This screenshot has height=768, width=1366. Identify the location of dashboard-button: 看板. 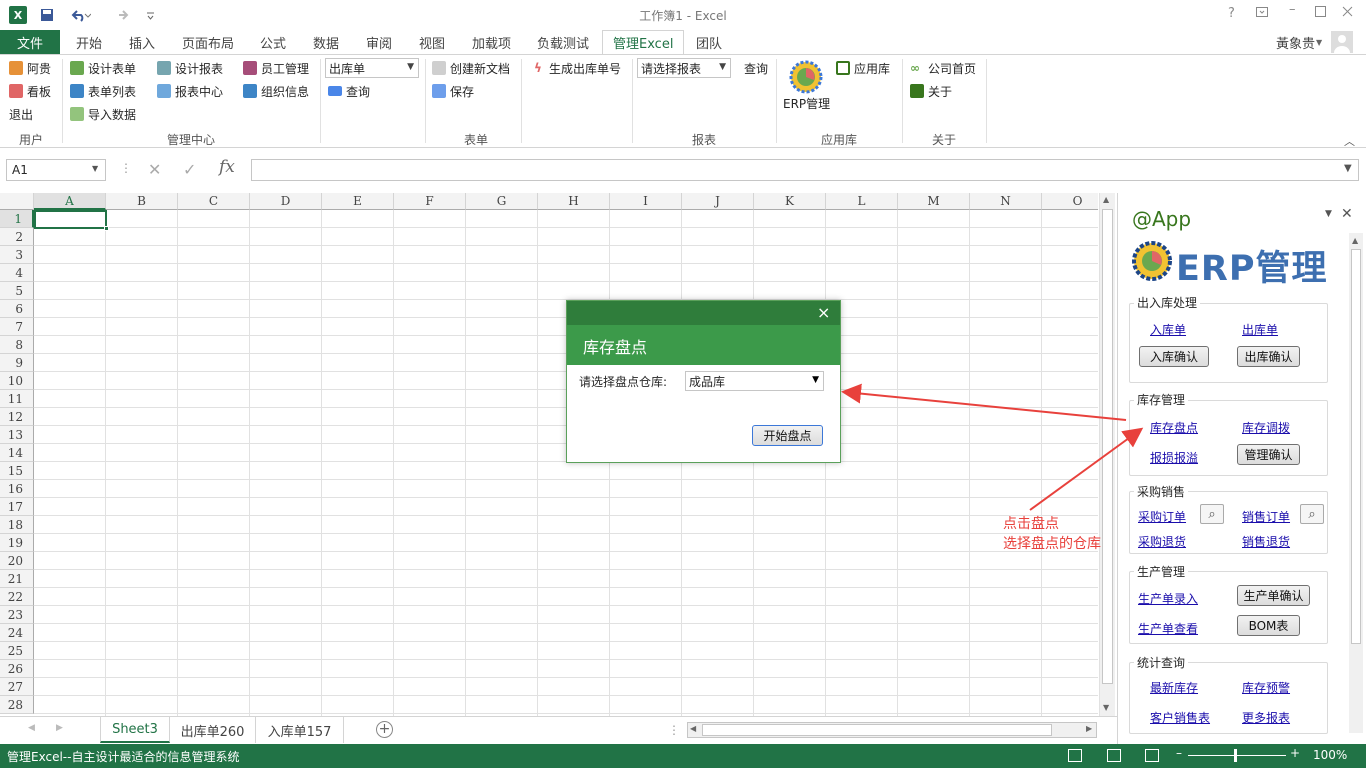
(30, 91).